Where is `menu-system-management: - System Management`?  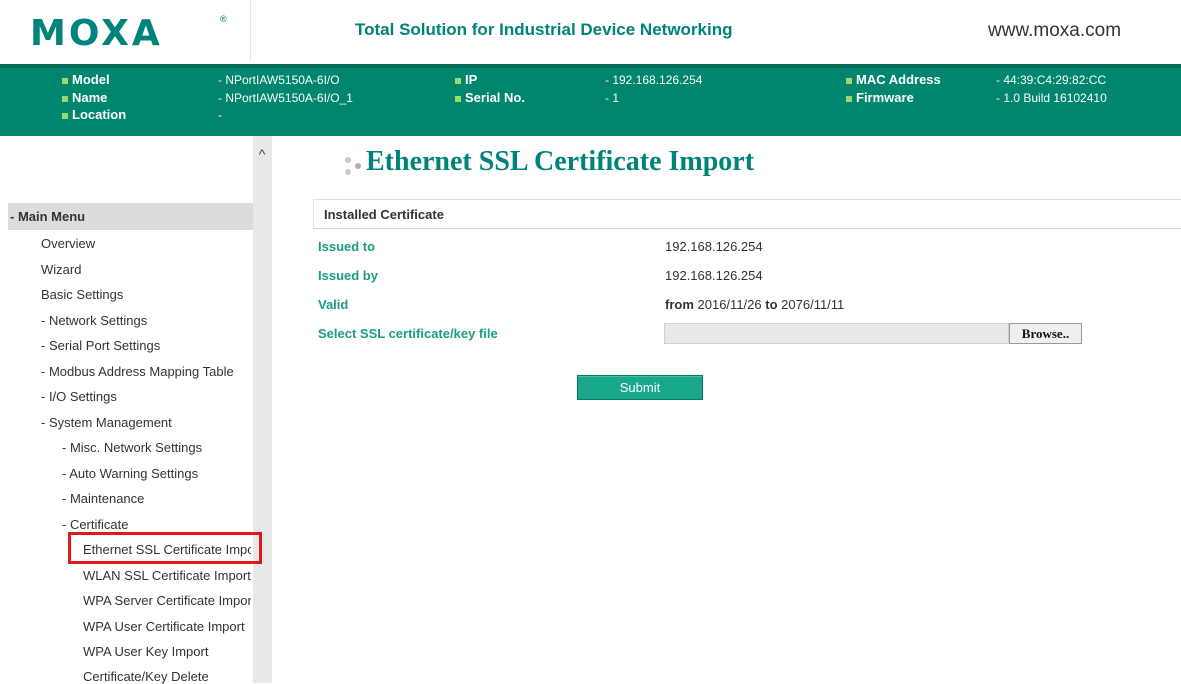 menu-system-management: - System Management is located at coordinates (146, 422).